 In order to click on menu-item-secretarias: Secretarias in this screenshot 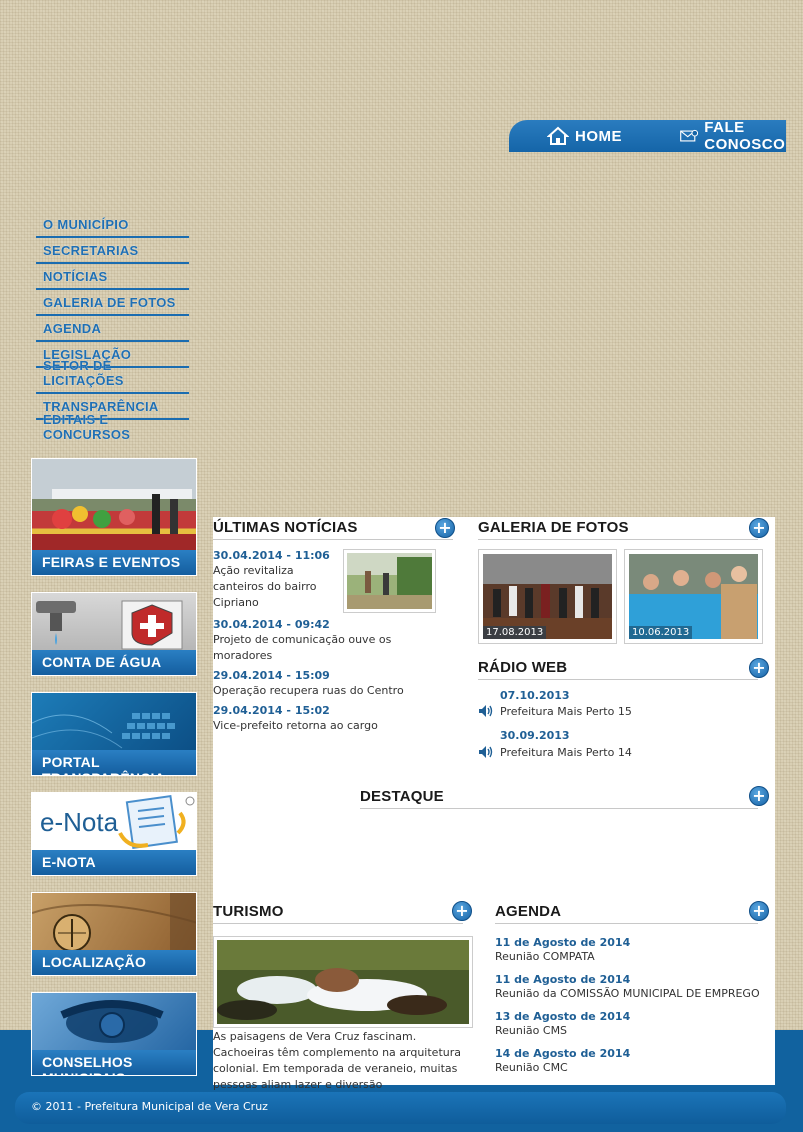, I will do `click(112, 251)`.